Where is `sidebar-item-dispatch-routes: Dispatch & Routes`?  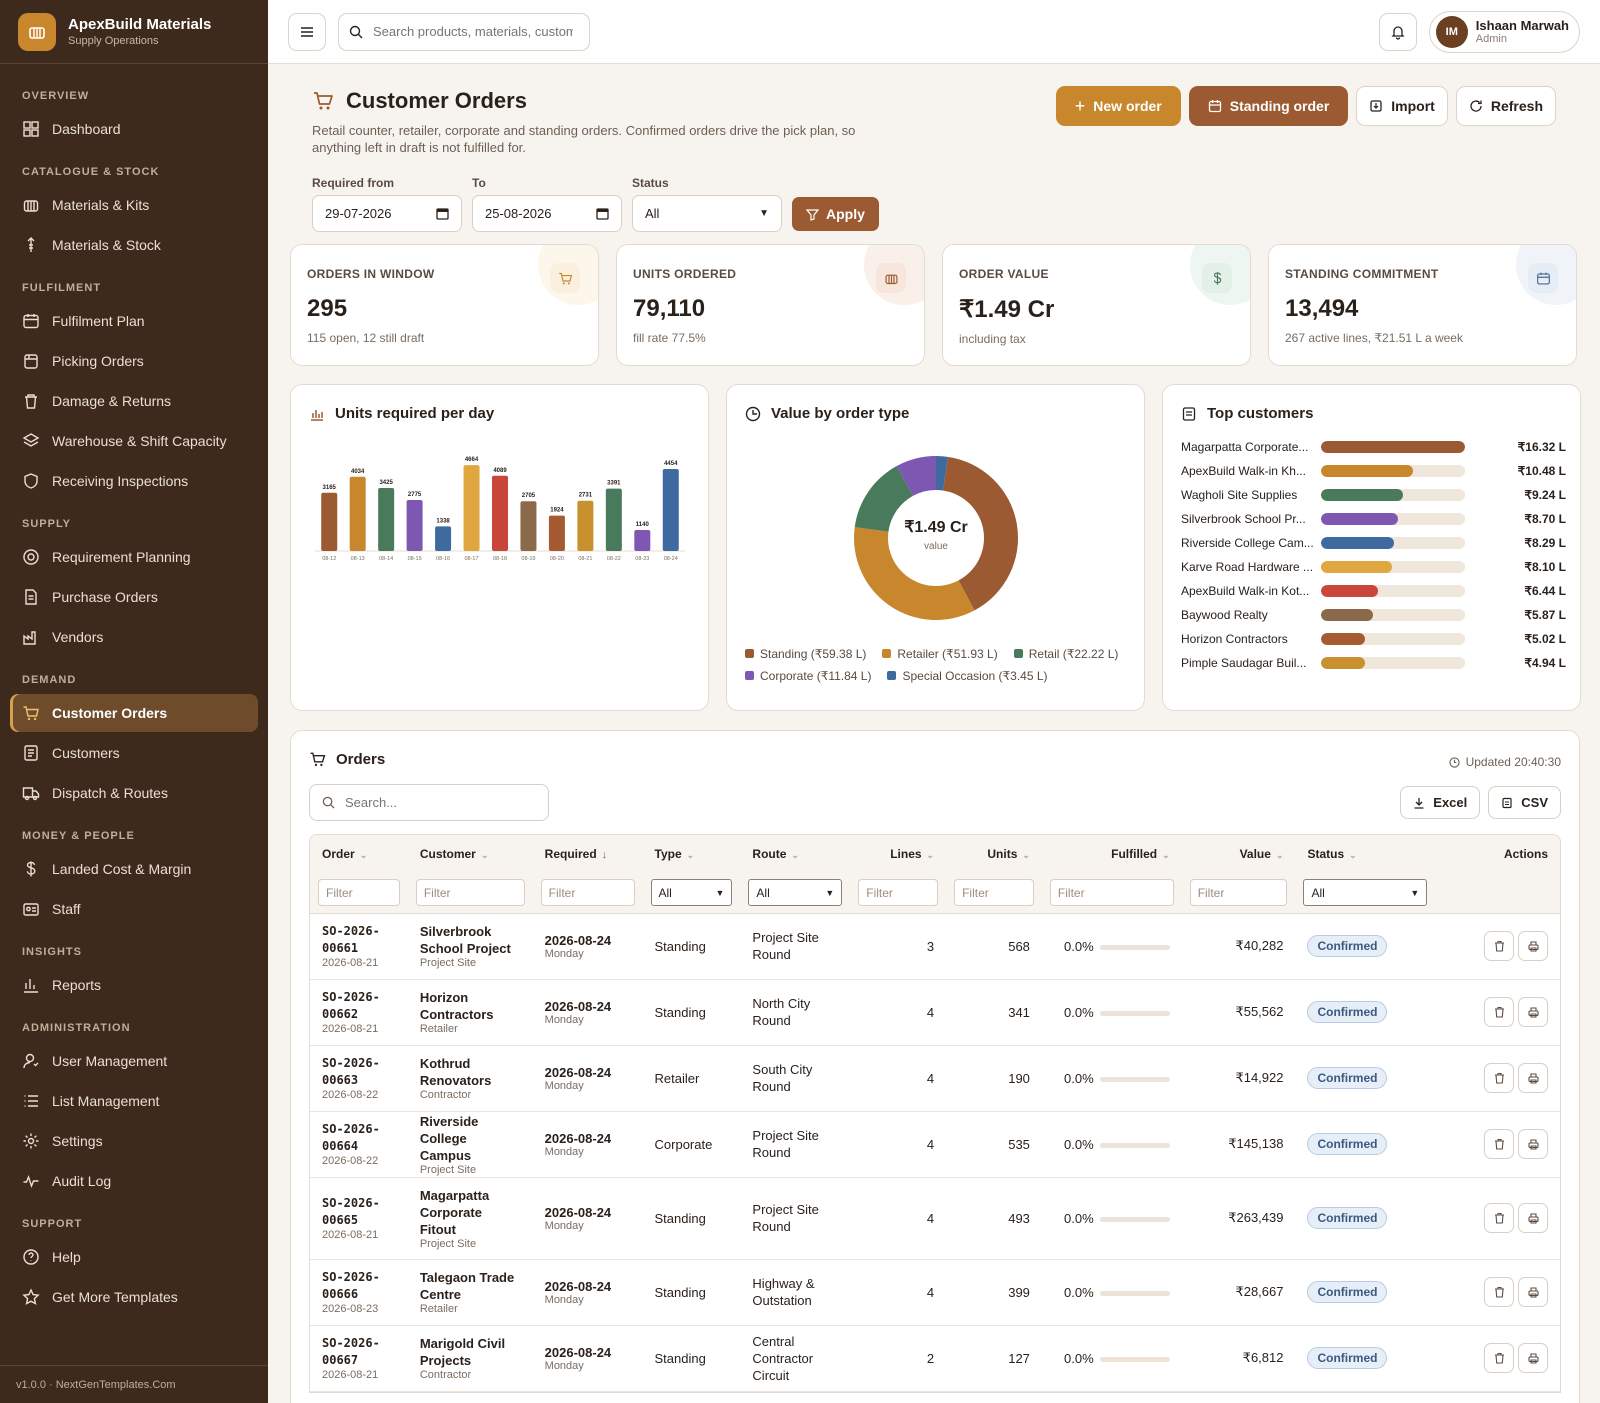
sidebar-item-dispatch-routes: Dispatch & Routes is located at coordinates (134, 793).